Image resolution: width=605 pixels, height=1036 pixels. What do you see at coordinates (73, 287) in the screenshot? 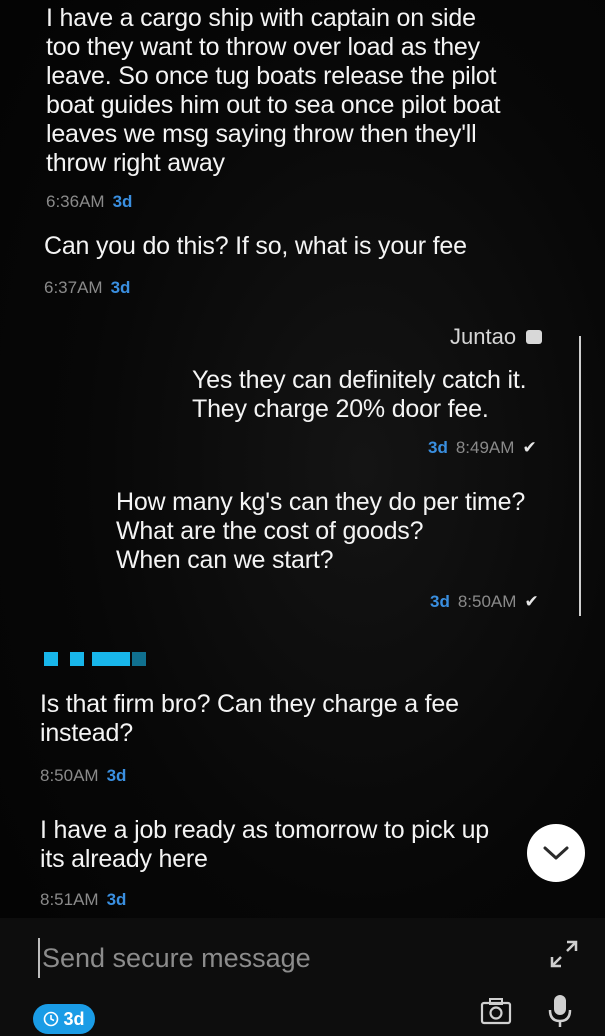
I see `message-time: 6:37AM` at bounding box center [73, 287].